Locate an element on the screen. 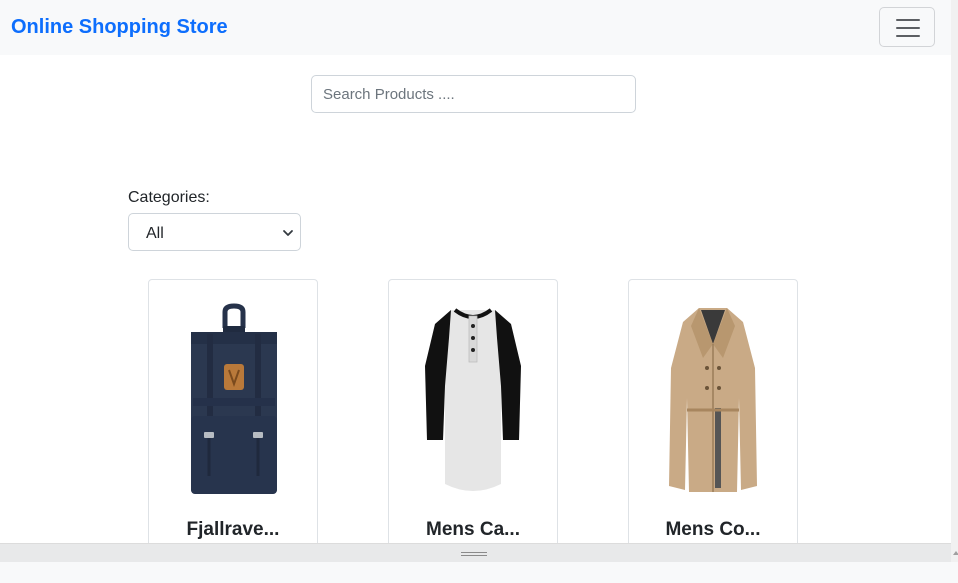  hamburger-menu-icon is located at coordinates (908, 28).